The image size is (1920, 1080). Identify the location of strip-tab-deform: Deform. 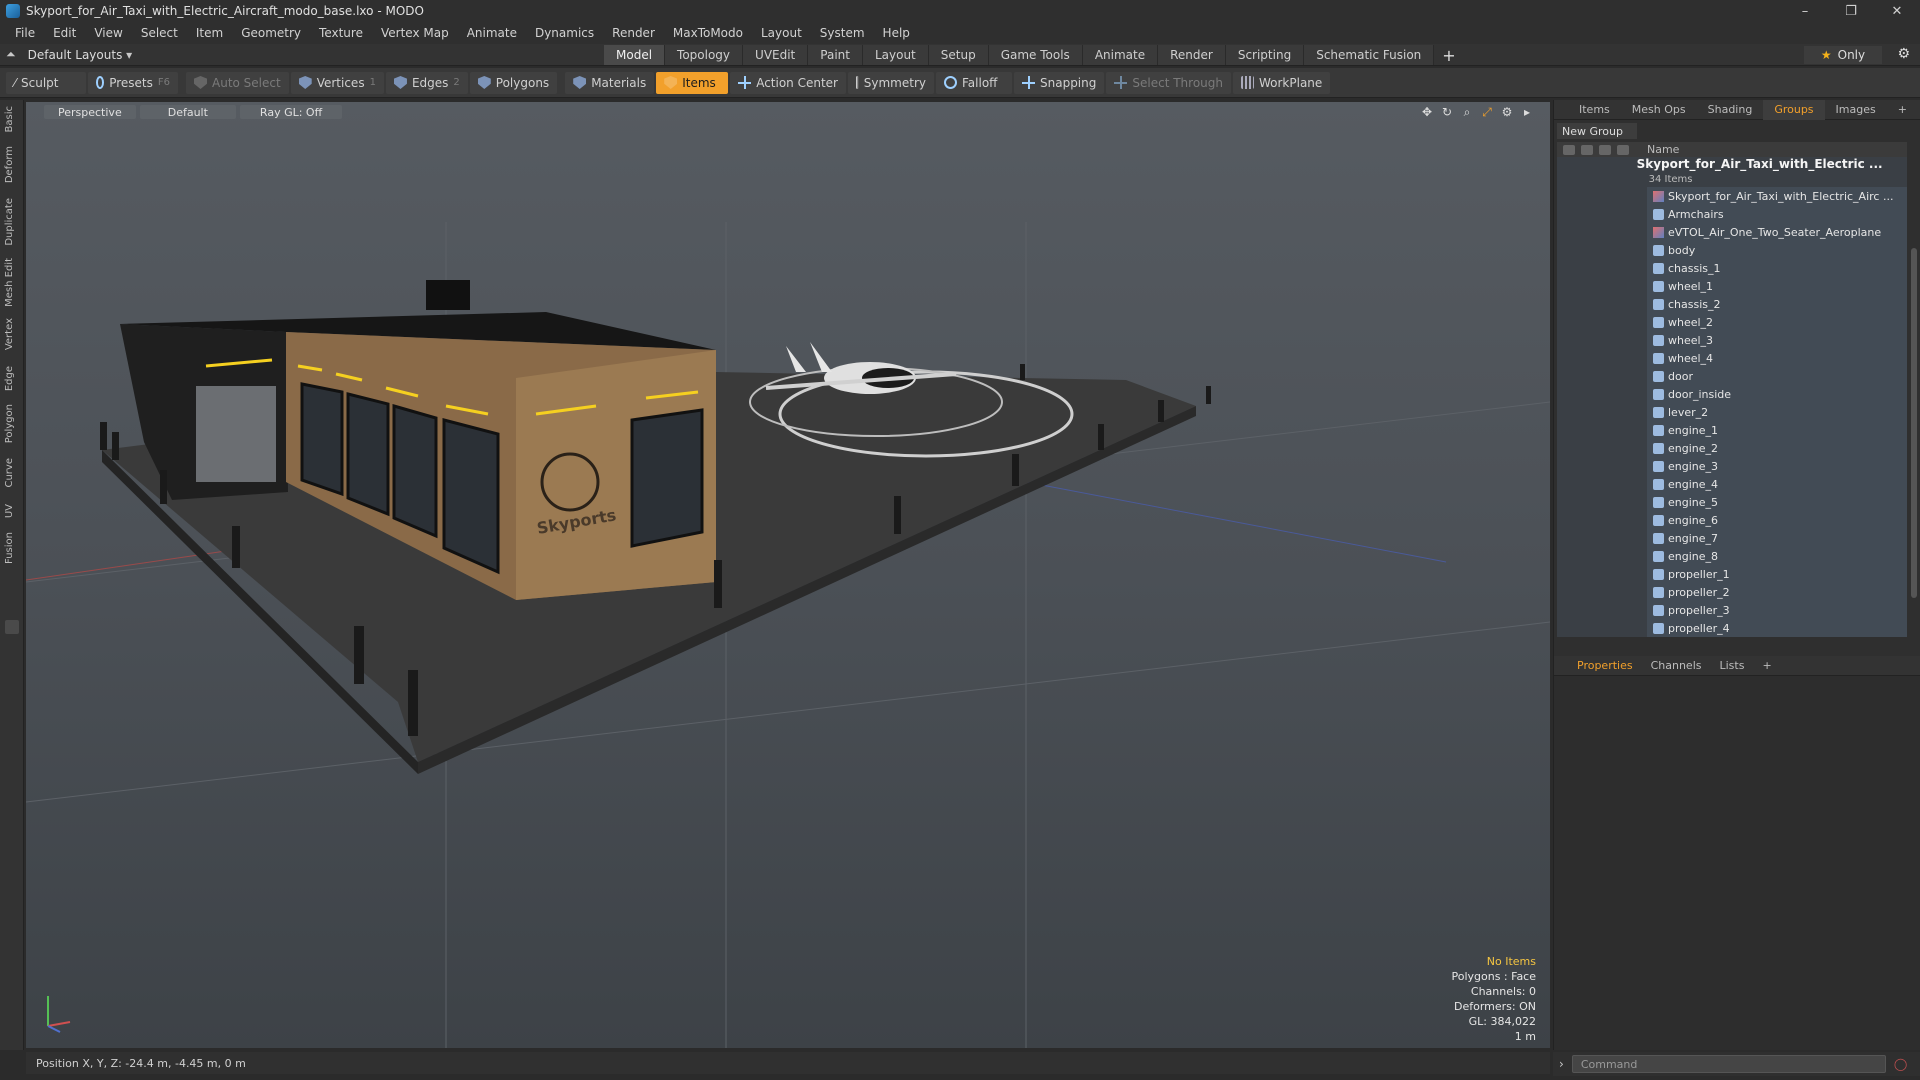
(9, 164).